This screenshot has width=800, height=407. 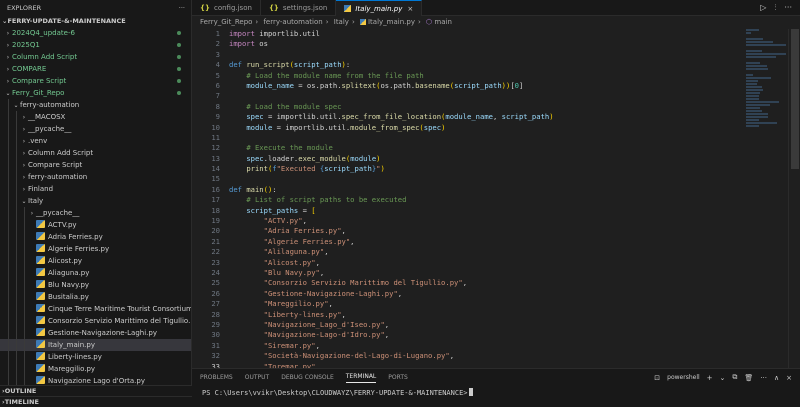 I want to click on tree-file: Blu Navy.py, so click(x=95, y=285).